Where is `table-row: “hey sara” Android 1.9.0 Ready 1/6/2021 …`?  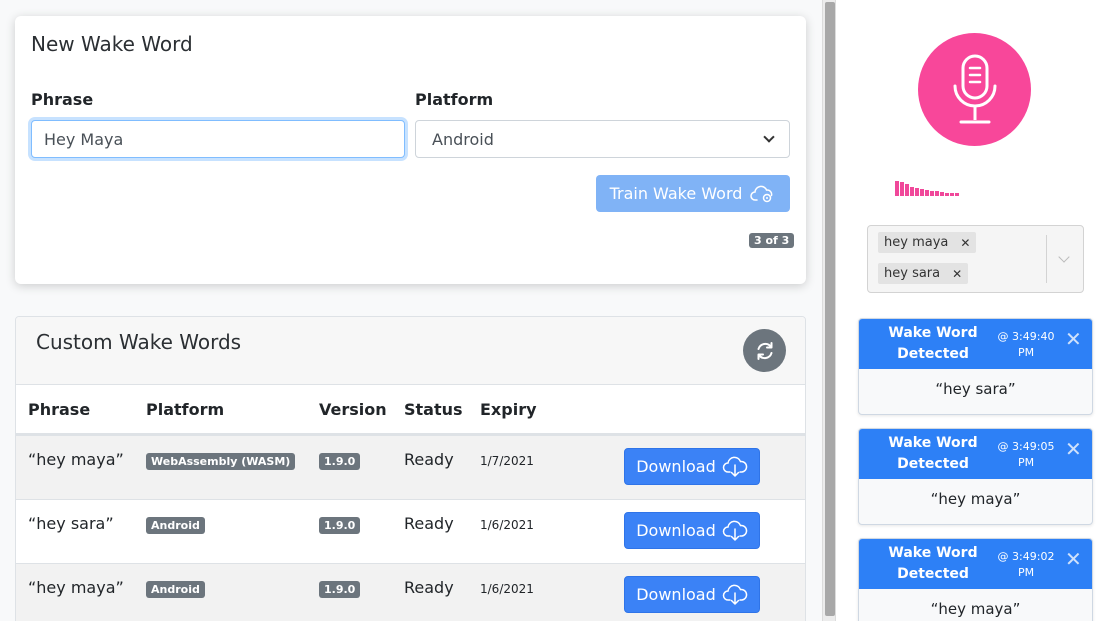 table-row: “hey sara” Android 1.9.0 Ready 1/6/2021 … is located at coordinates (410, 531).